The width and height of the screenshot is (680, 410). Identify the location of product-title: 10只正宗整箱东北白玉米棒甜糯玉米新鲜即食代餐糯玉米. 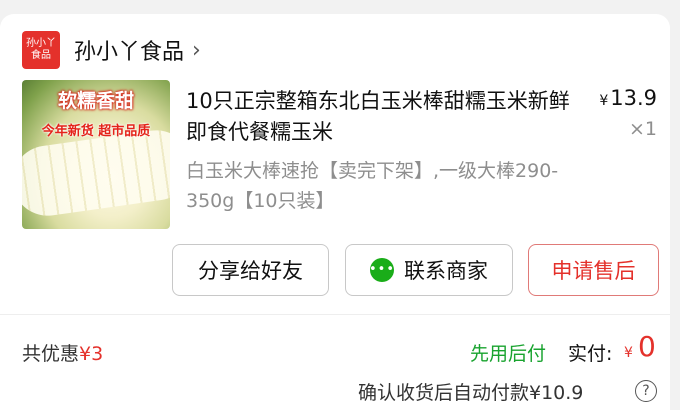
(386, 117).